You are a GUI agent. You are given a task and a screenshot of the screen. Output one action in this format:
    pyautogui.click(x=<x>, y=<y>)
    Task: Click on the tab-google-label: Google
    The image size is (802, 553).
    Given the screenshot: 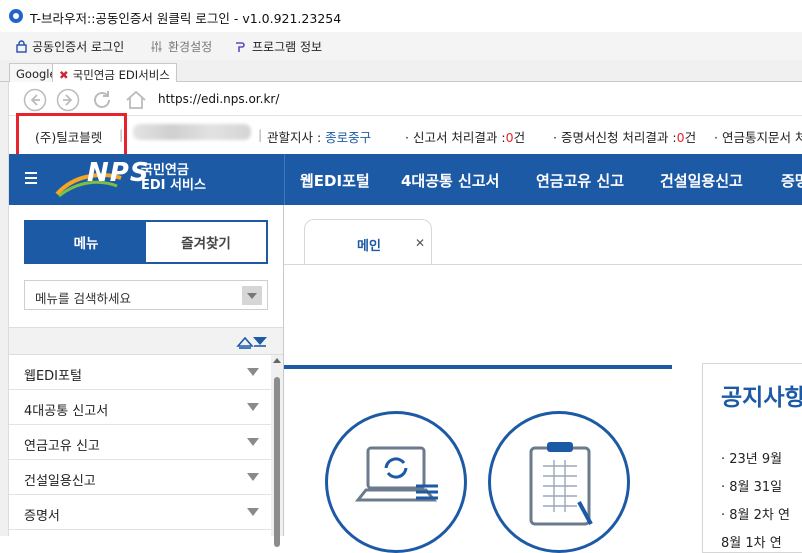 What is the action you would take?
    pyautogui.click(x=36, y=74)
    